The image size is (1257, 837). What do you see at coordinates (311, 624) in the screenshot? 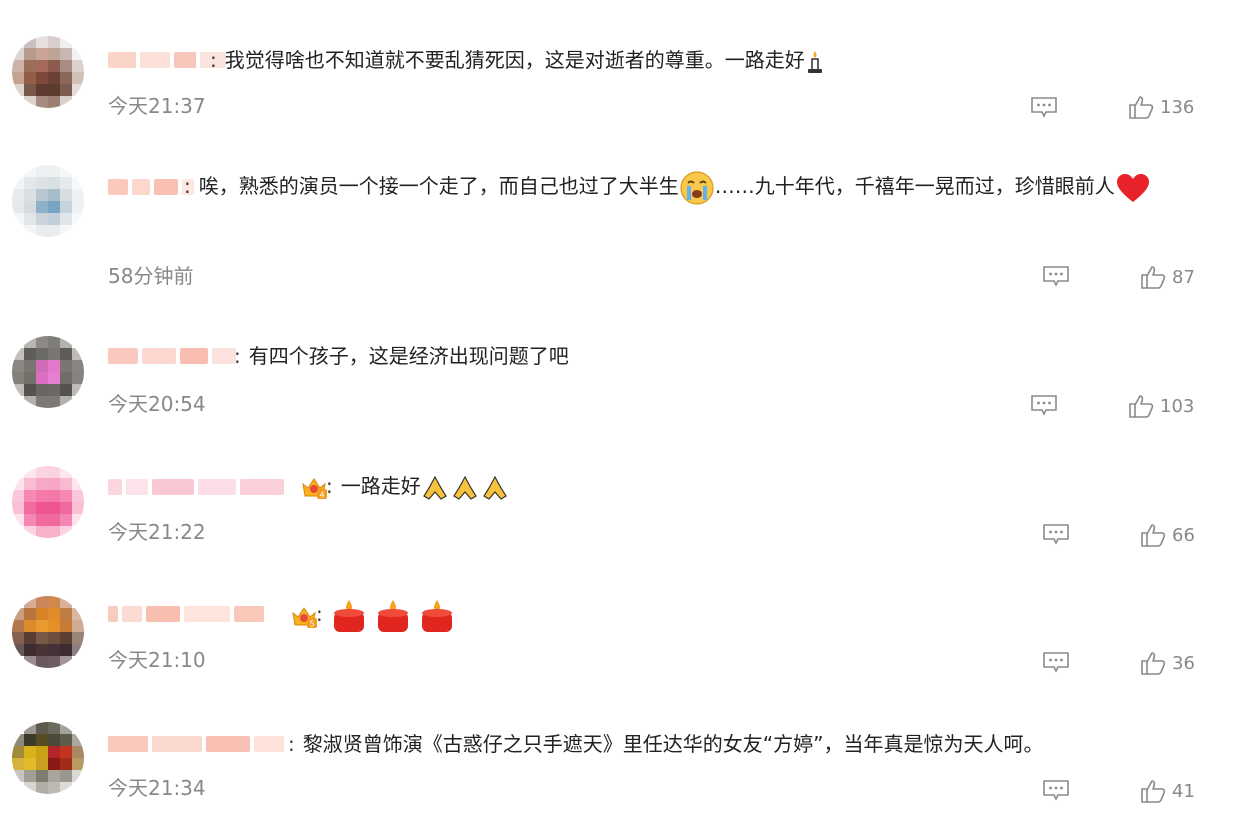
I see `svg-text: 5` at bounding box center [311, 624].